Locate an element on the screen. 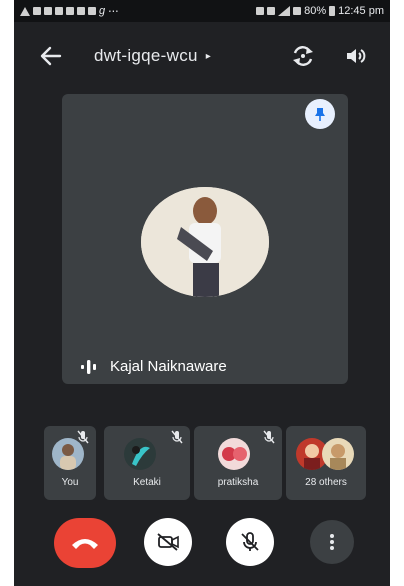  vibrate-icon is located at coordinates (260, 11).